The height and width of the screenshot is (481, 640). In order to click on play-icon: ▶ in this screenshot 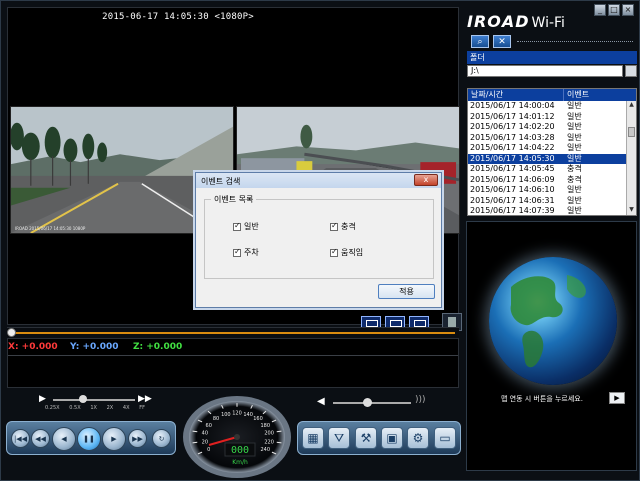, I will do `click(114, 439)`.